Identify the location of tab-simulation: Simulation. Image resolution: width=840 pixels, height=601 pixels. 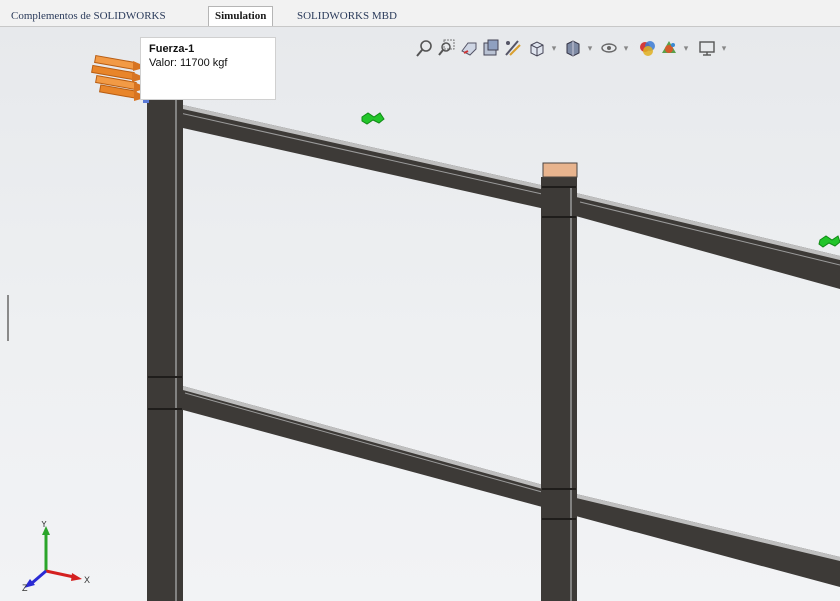
(241, 16).